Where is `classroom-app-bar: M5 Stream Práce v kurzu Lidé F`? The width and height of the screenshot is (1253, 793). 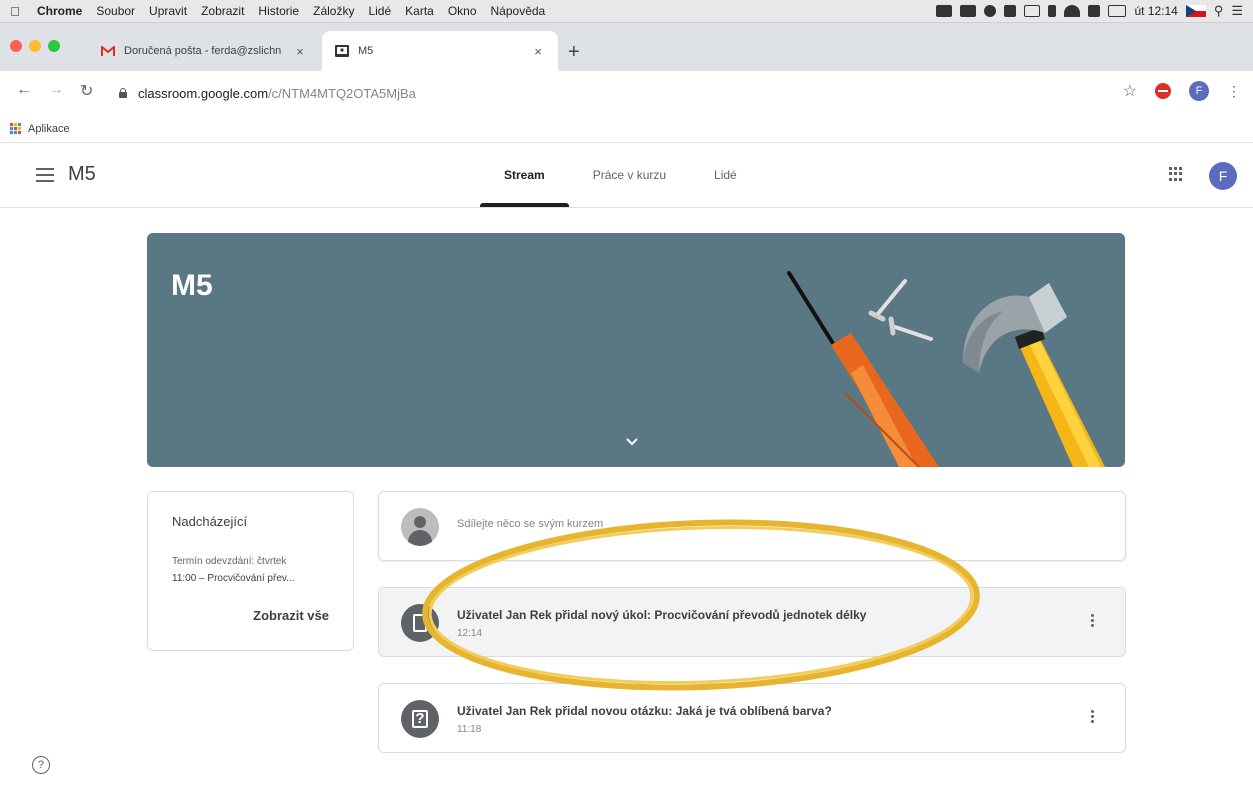
classroom-app-bar: M5 Stream Práce v kurzu Lidé F is located at coordinates (626, 175).